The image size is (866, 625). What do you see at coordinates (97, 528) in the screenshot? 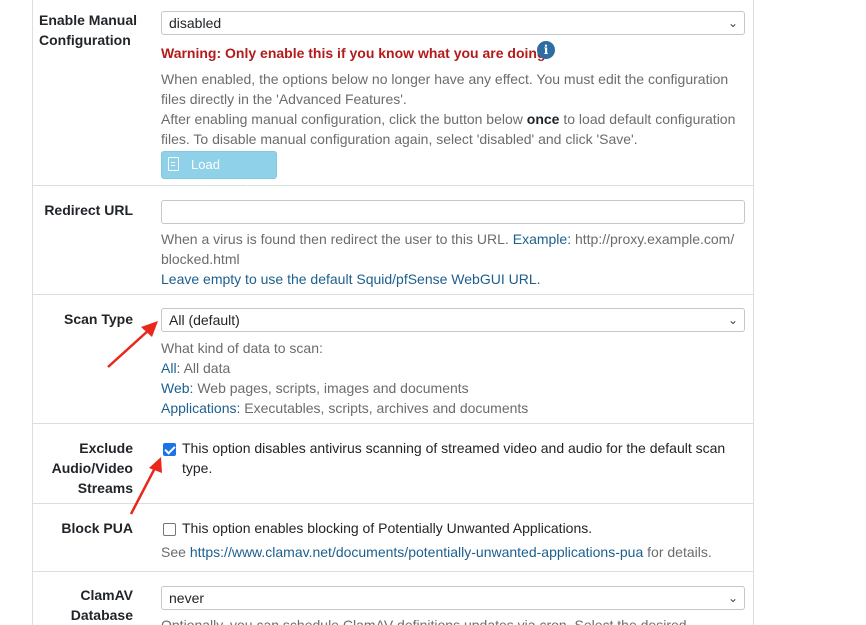
I see `field-label-block-pua: Block PUA` at bounding box center [97, 528].